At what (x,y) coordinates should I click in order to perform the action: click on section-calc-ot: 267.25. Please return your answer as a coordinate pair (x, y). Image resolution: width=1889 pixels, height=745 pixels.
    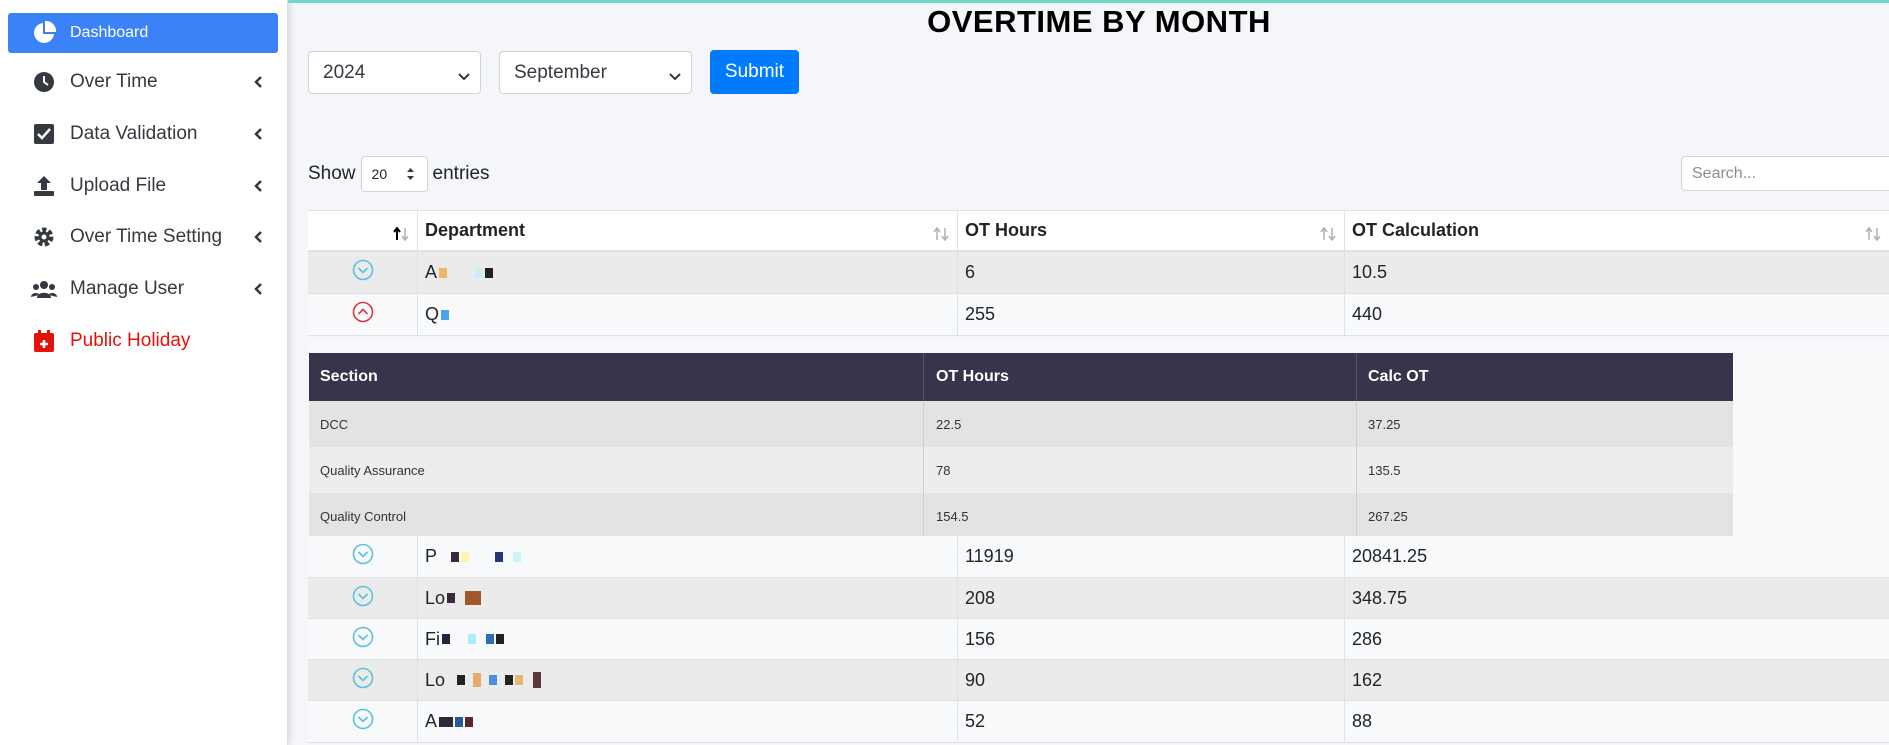
    Looking at the image, I should click on (1388, 516).